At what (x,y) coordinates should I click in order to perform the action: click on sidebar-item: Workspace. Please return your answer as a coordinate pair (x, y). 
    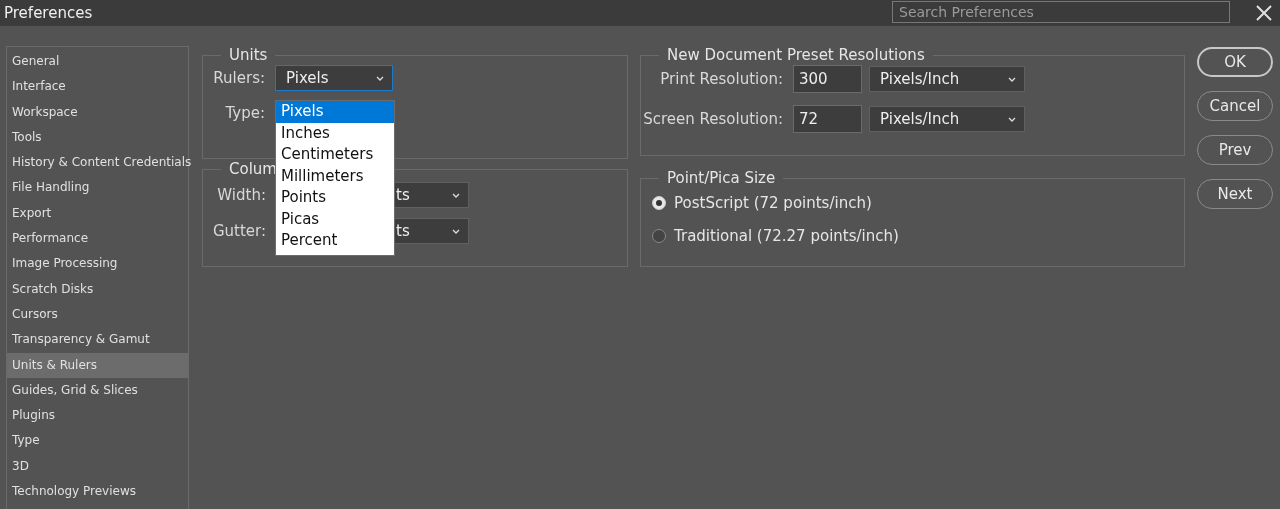
    Looking at the image, I should click on (97, 112).